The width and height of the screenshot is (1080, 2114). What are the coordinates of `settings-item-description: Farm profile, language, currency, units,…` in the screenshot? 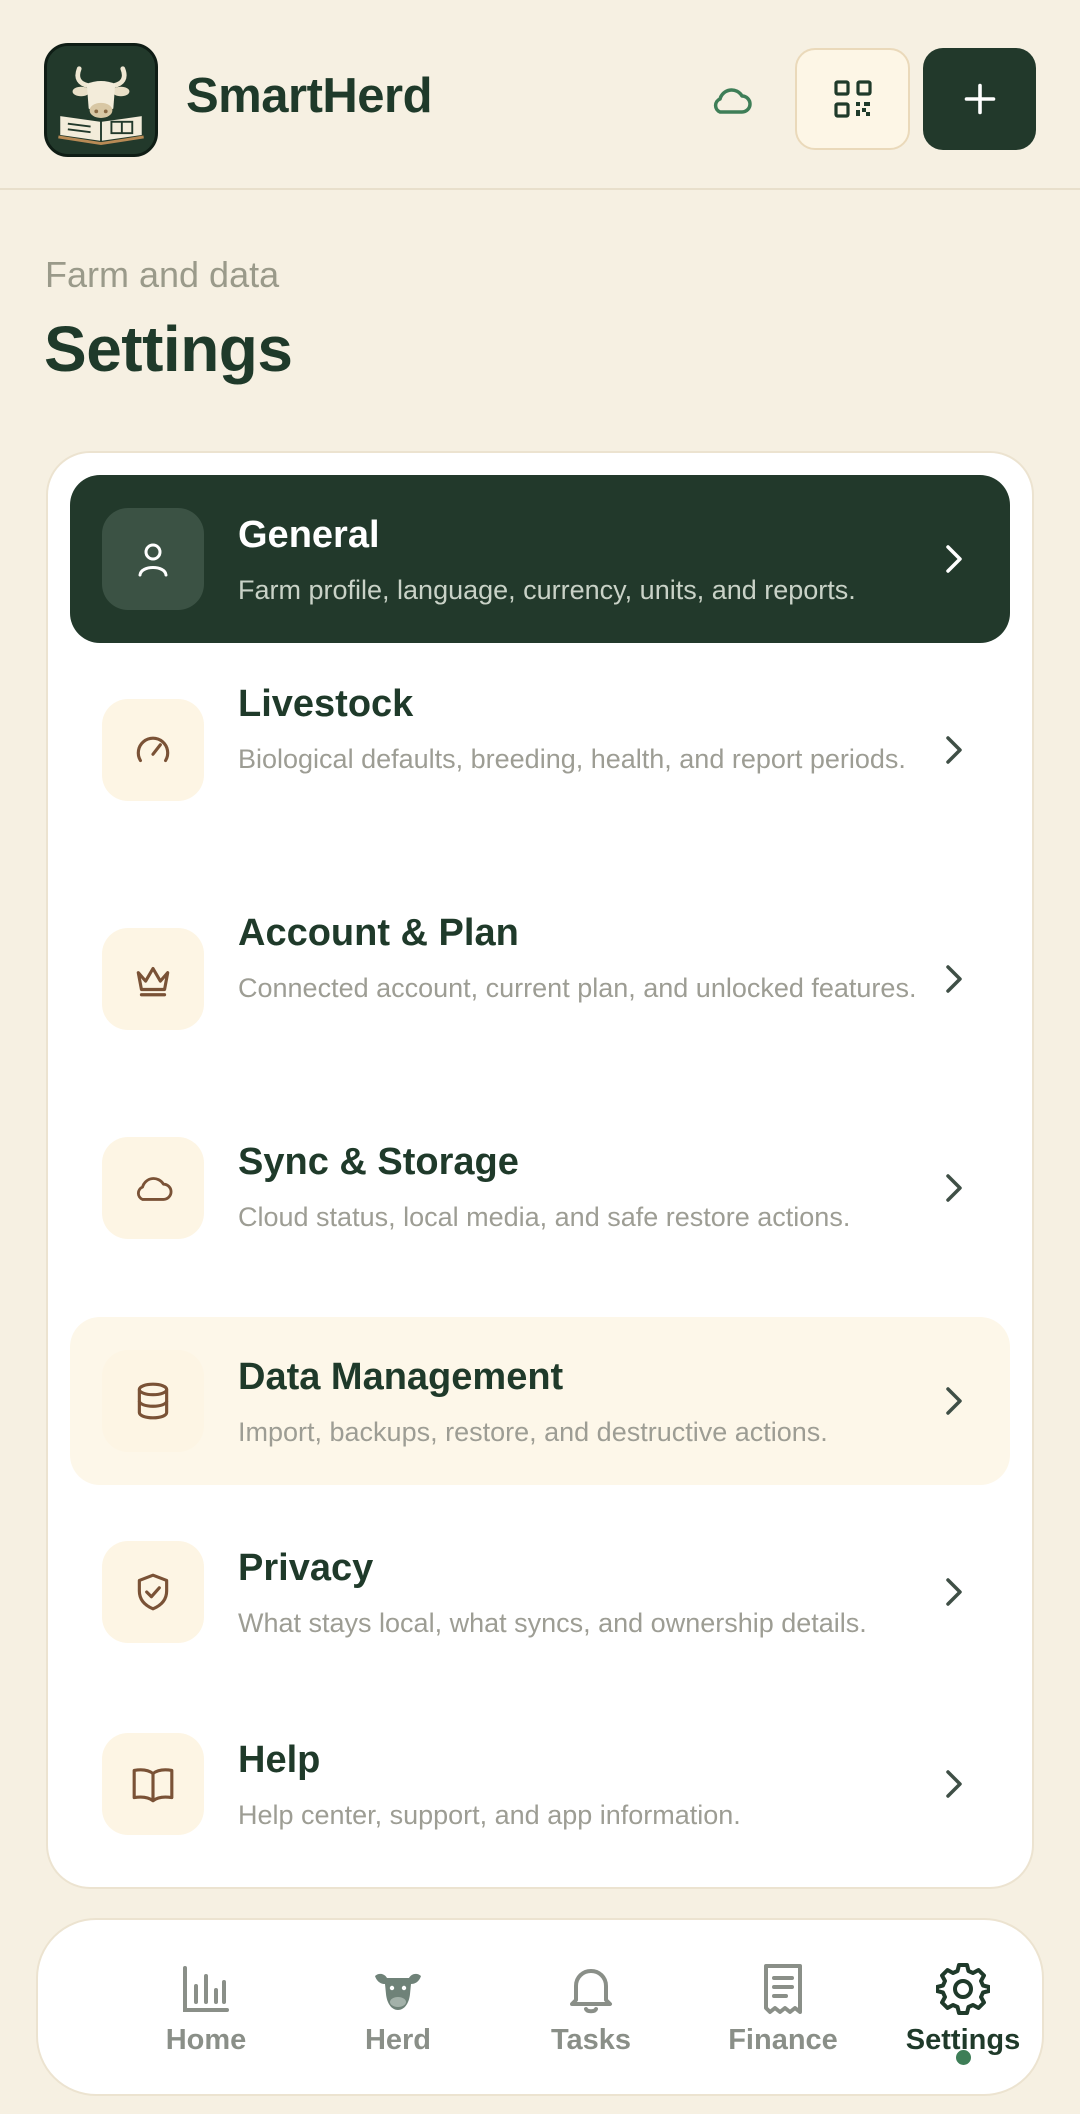 It's located at (547, 589).